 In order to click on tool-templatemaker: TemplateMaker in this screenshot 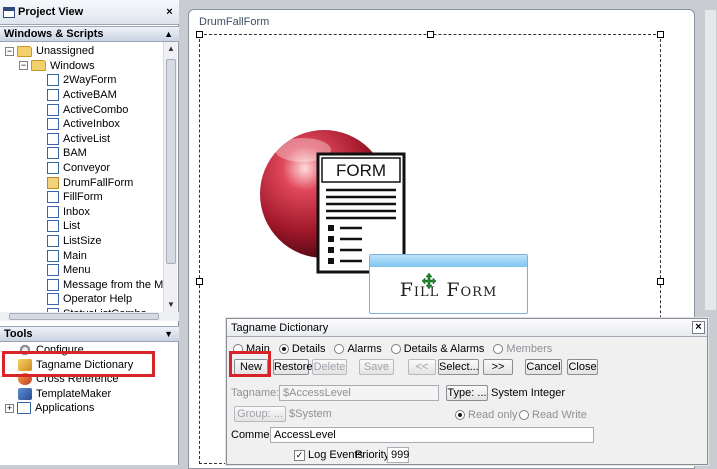, I will do `click(64, 394)`.